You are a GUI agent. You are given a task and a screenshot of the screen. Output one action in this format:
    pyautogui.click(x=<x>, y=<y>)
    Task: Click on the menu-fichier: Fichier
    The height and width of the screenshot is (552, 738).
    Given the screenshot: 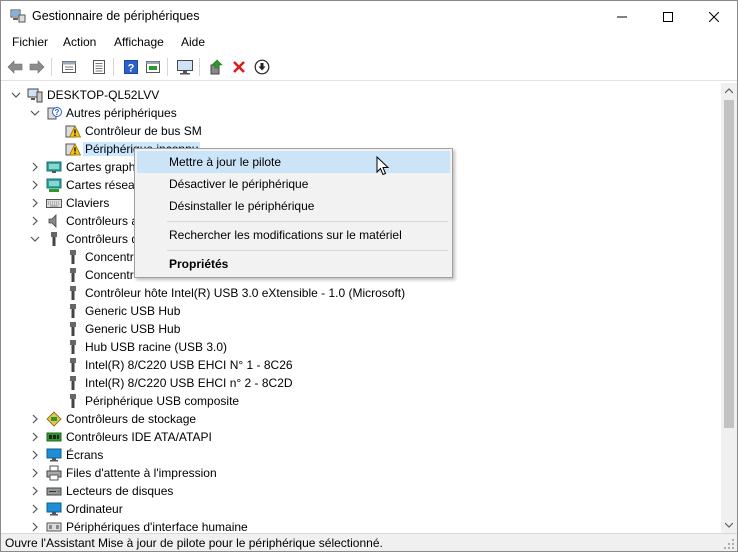 What is the action you would take?
    pyautogui.click(x=30, y=42)
    